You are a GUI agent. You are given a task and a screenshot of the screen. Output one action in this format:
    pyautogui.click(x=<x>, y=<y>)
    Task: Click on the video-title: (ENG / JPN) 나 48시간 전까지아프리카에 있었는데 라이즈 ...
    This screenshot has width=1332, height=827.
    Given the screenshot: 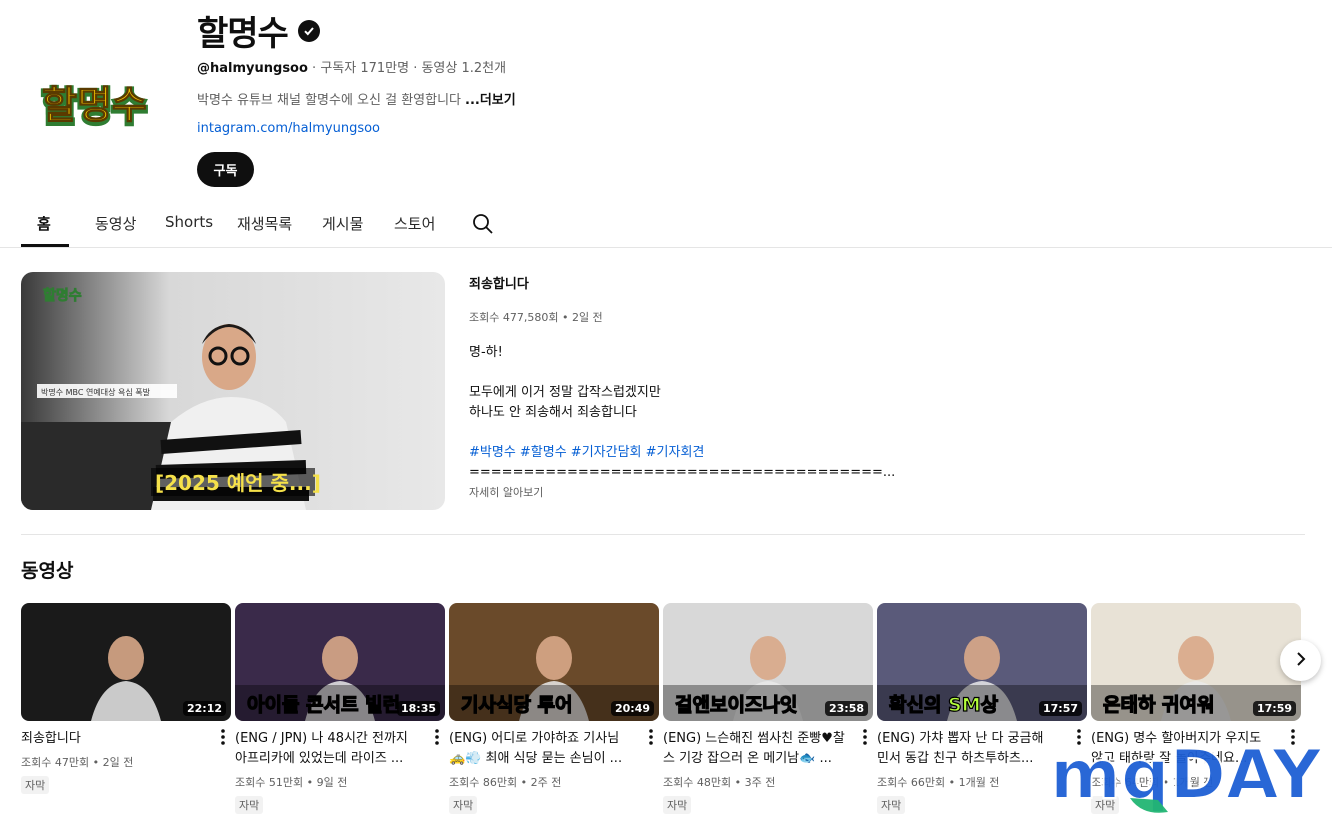 What is the action you would take?
    pyautogui.click(x=340, y=749)
    